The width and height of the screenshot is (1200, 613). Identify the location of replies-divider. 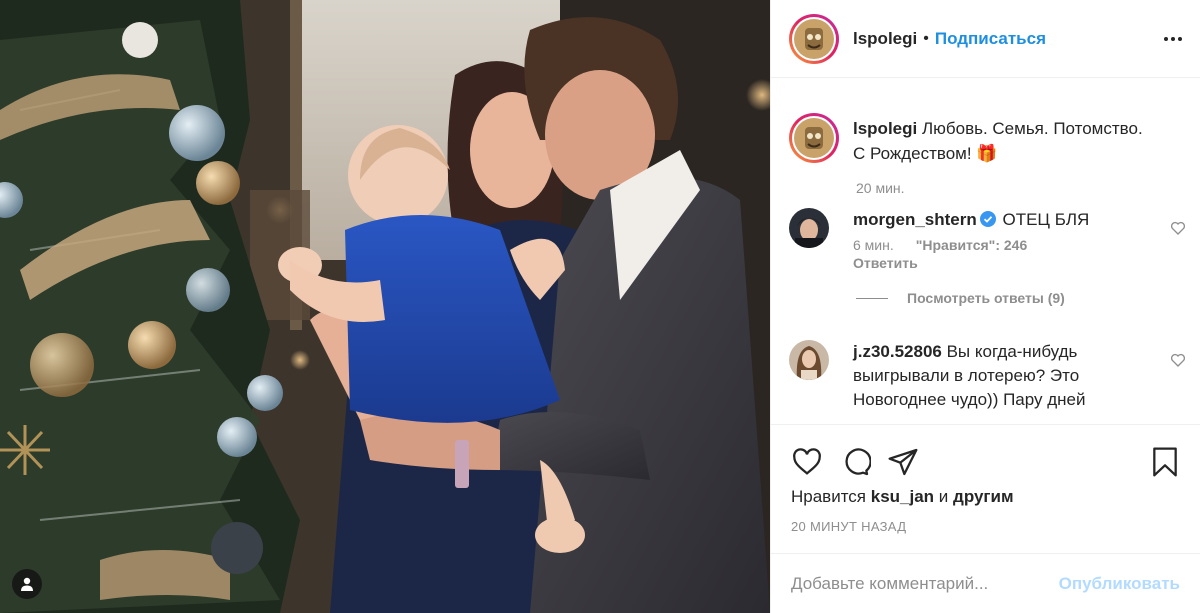
(872, 298).